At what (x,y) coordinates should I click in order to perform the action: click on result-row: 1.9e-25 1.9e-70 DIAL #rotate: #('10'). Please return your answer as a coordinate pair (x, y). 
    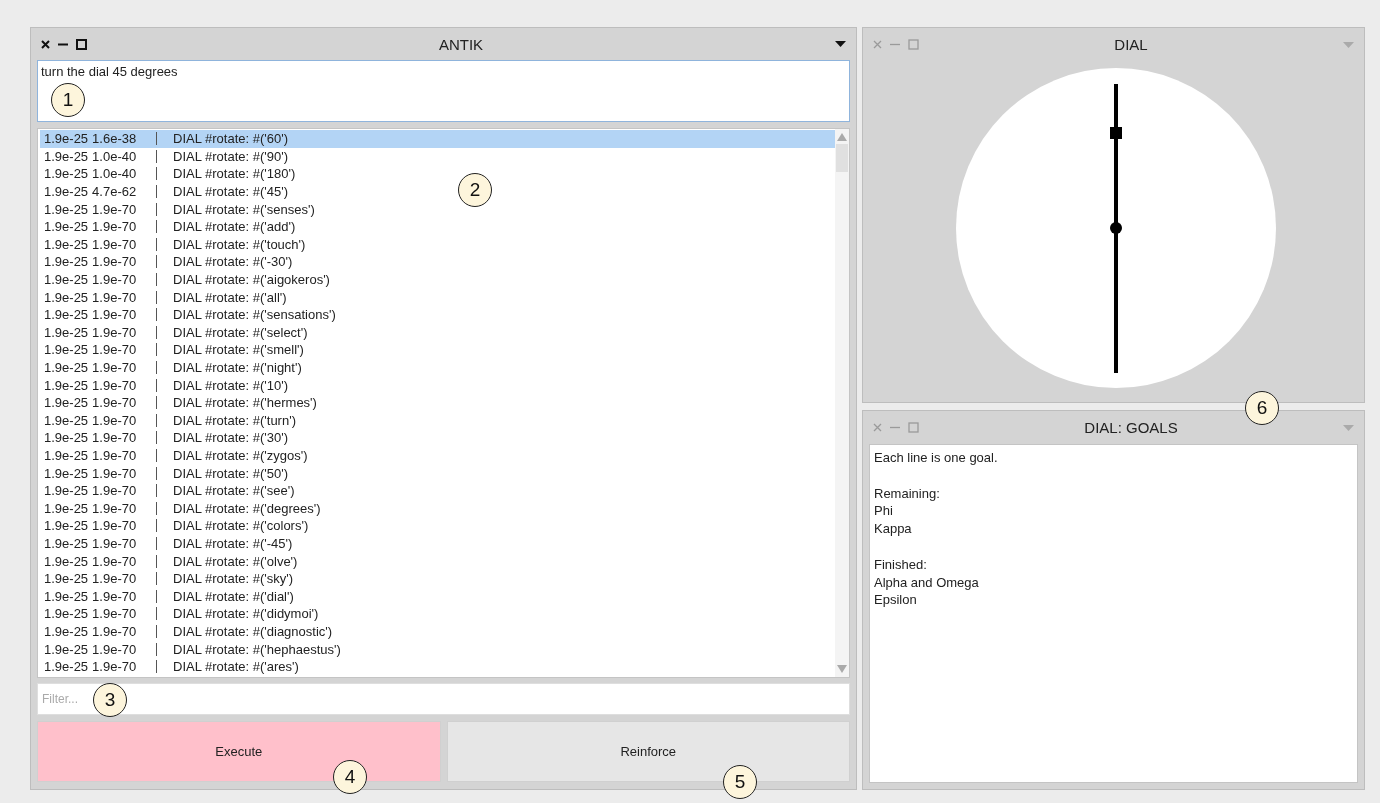
    Looking at the image, I should click on (437, 385).